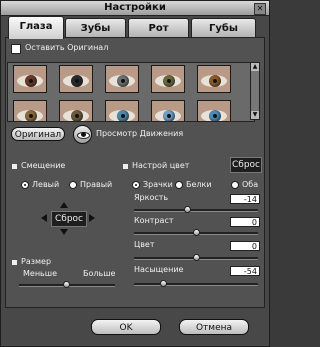 Image resolution: width=320 pixels, height=347 pixels. I want to click on offset-reset-button: Сброс, so click(69, 219).